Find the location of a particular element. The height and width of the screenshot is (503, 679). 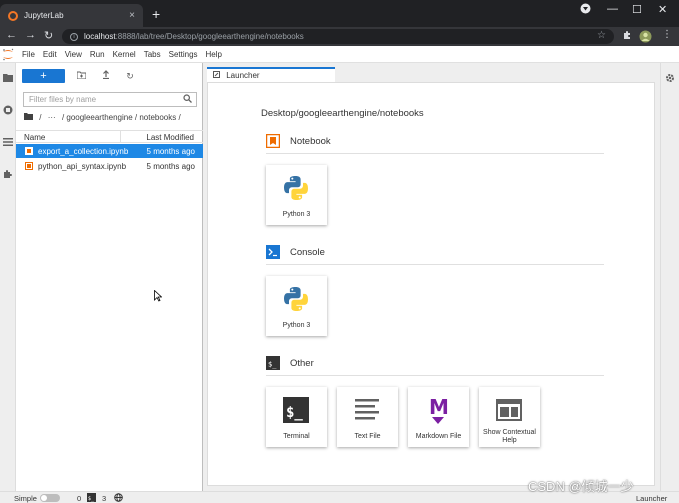

window-close-button: ✕ is located at coordinates (662, 9).